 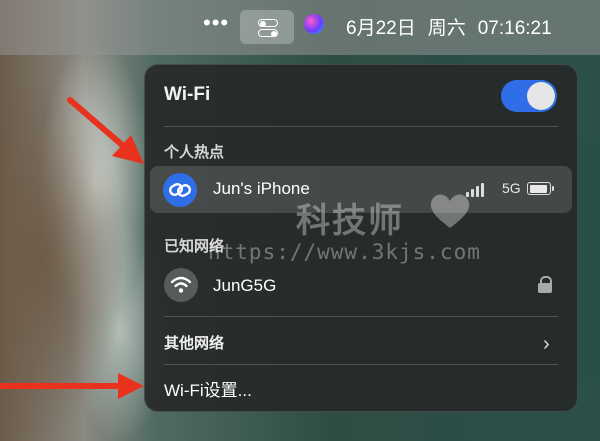 I want to click on wifi-toggle-thumb, so click(x=541, y=96).